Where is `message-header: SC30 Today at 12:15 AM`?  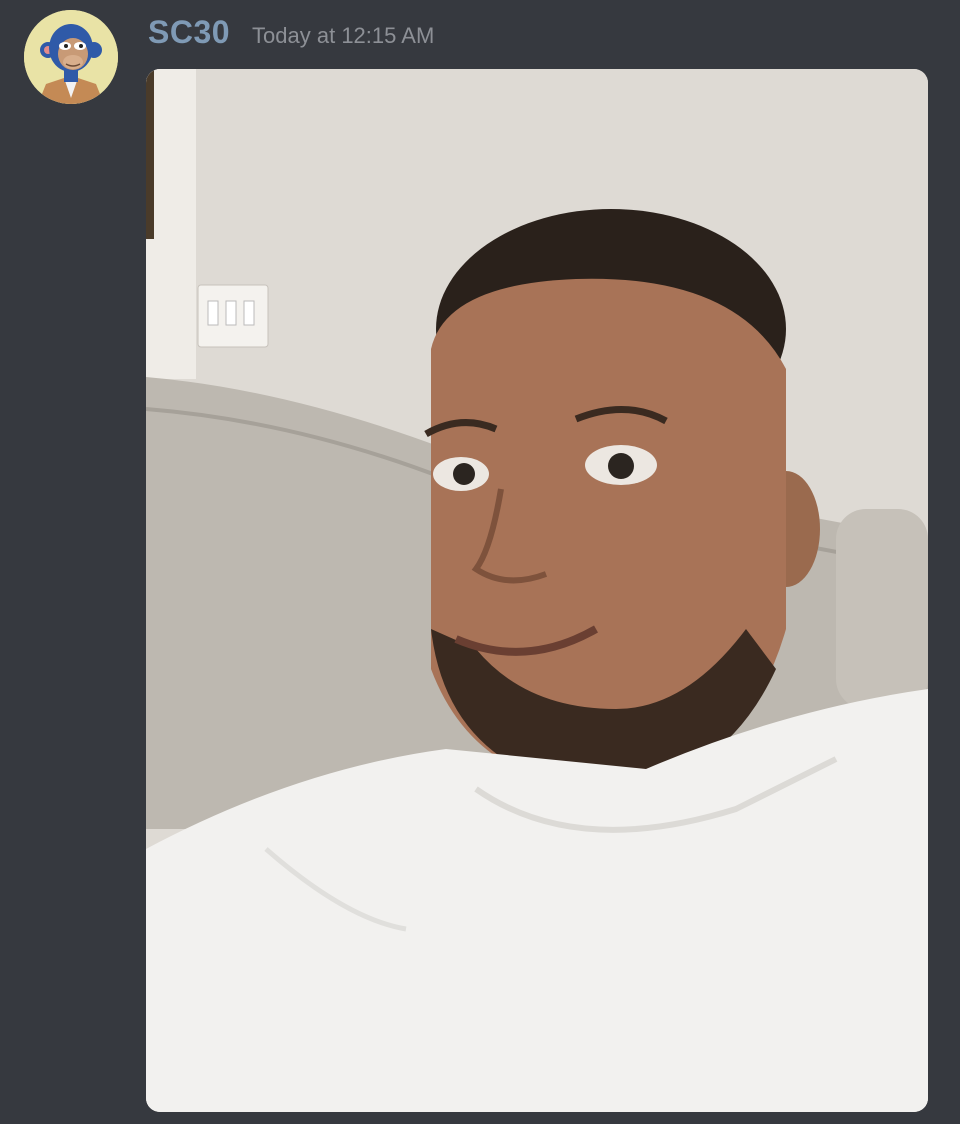
message-header: SC30 Today at 12:15 AM is located at coordinates (291, 36).